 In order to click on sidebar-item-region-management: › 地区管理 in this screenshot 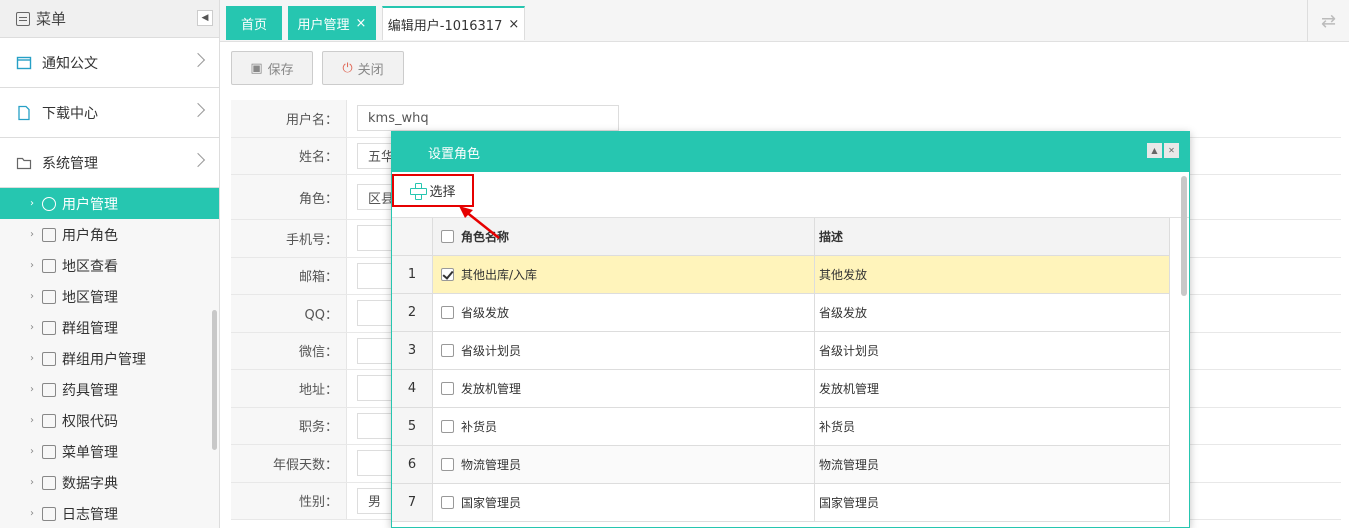, I will do `click(109, 296)`.